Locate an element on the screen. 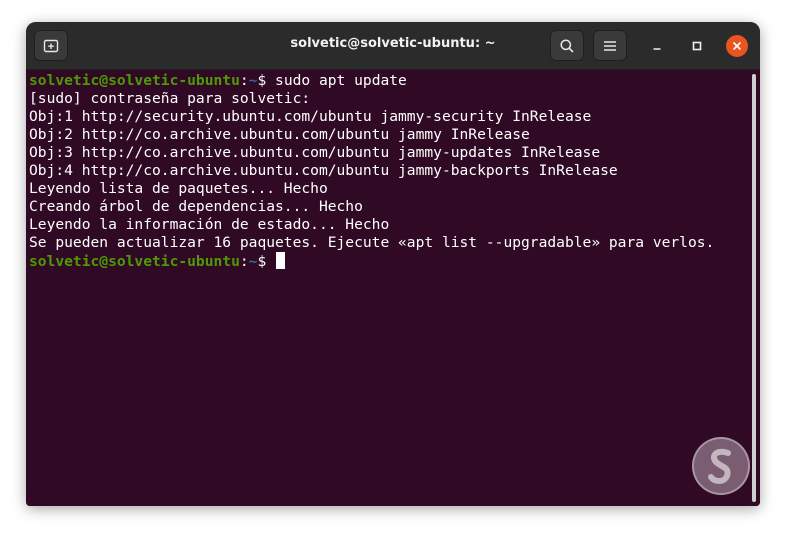 The image size is (786, 533). search-icon is located at coordinates (567, 46).